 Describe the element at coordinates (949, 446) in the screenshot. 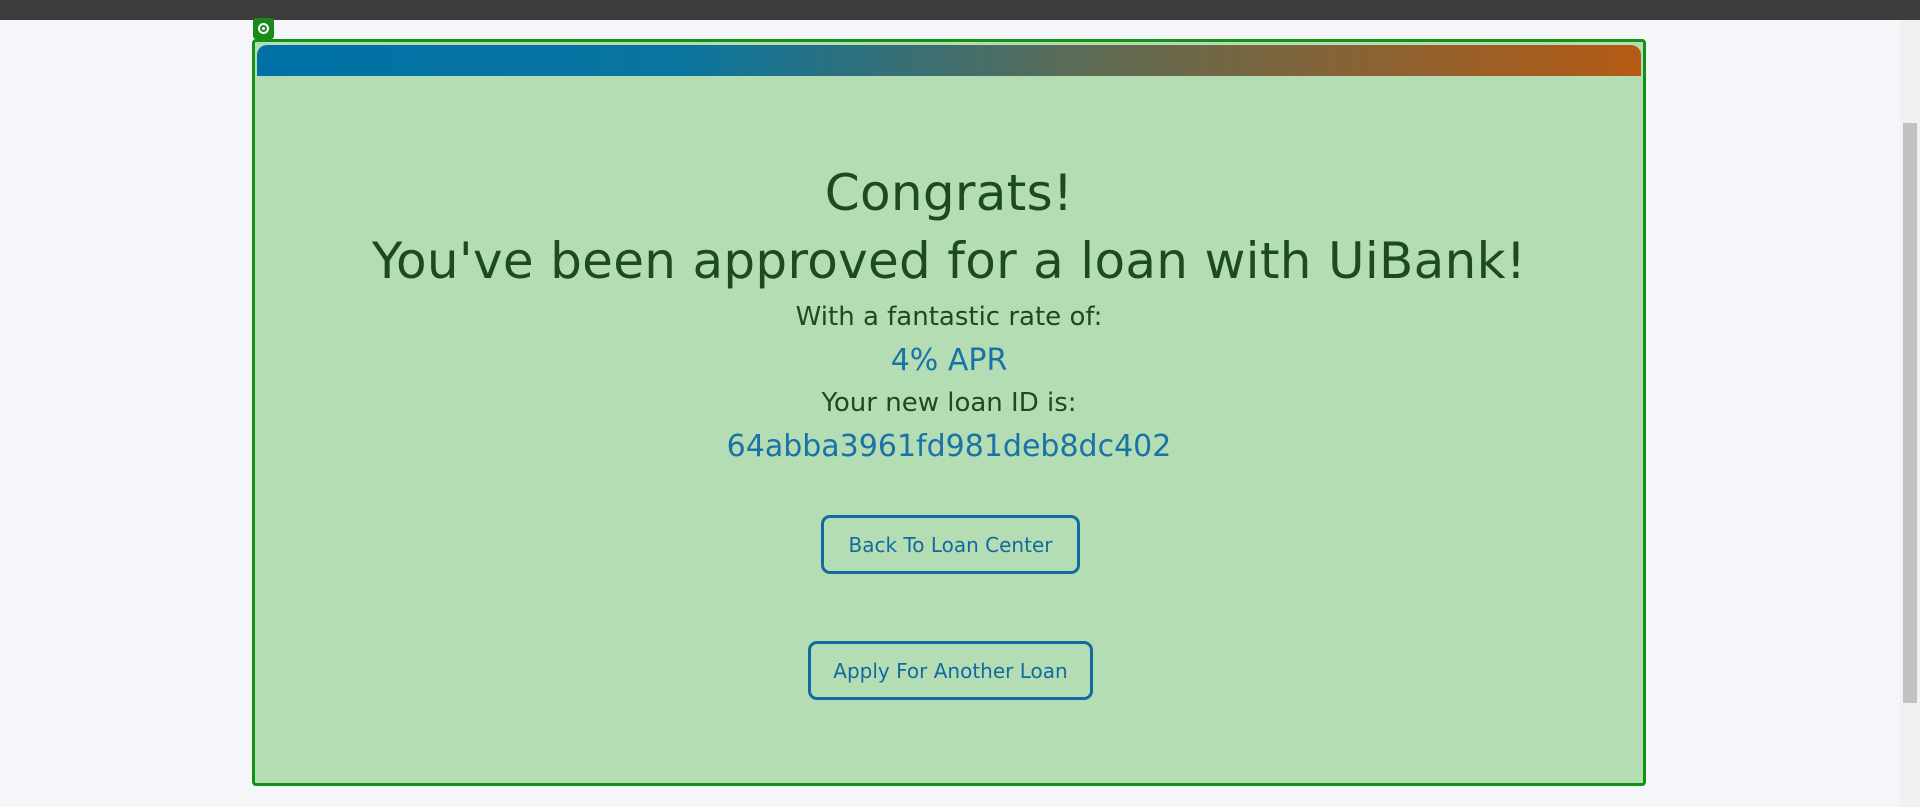

I see `loan-id-value: 64abba3961fd981deb8dc402` at that location.